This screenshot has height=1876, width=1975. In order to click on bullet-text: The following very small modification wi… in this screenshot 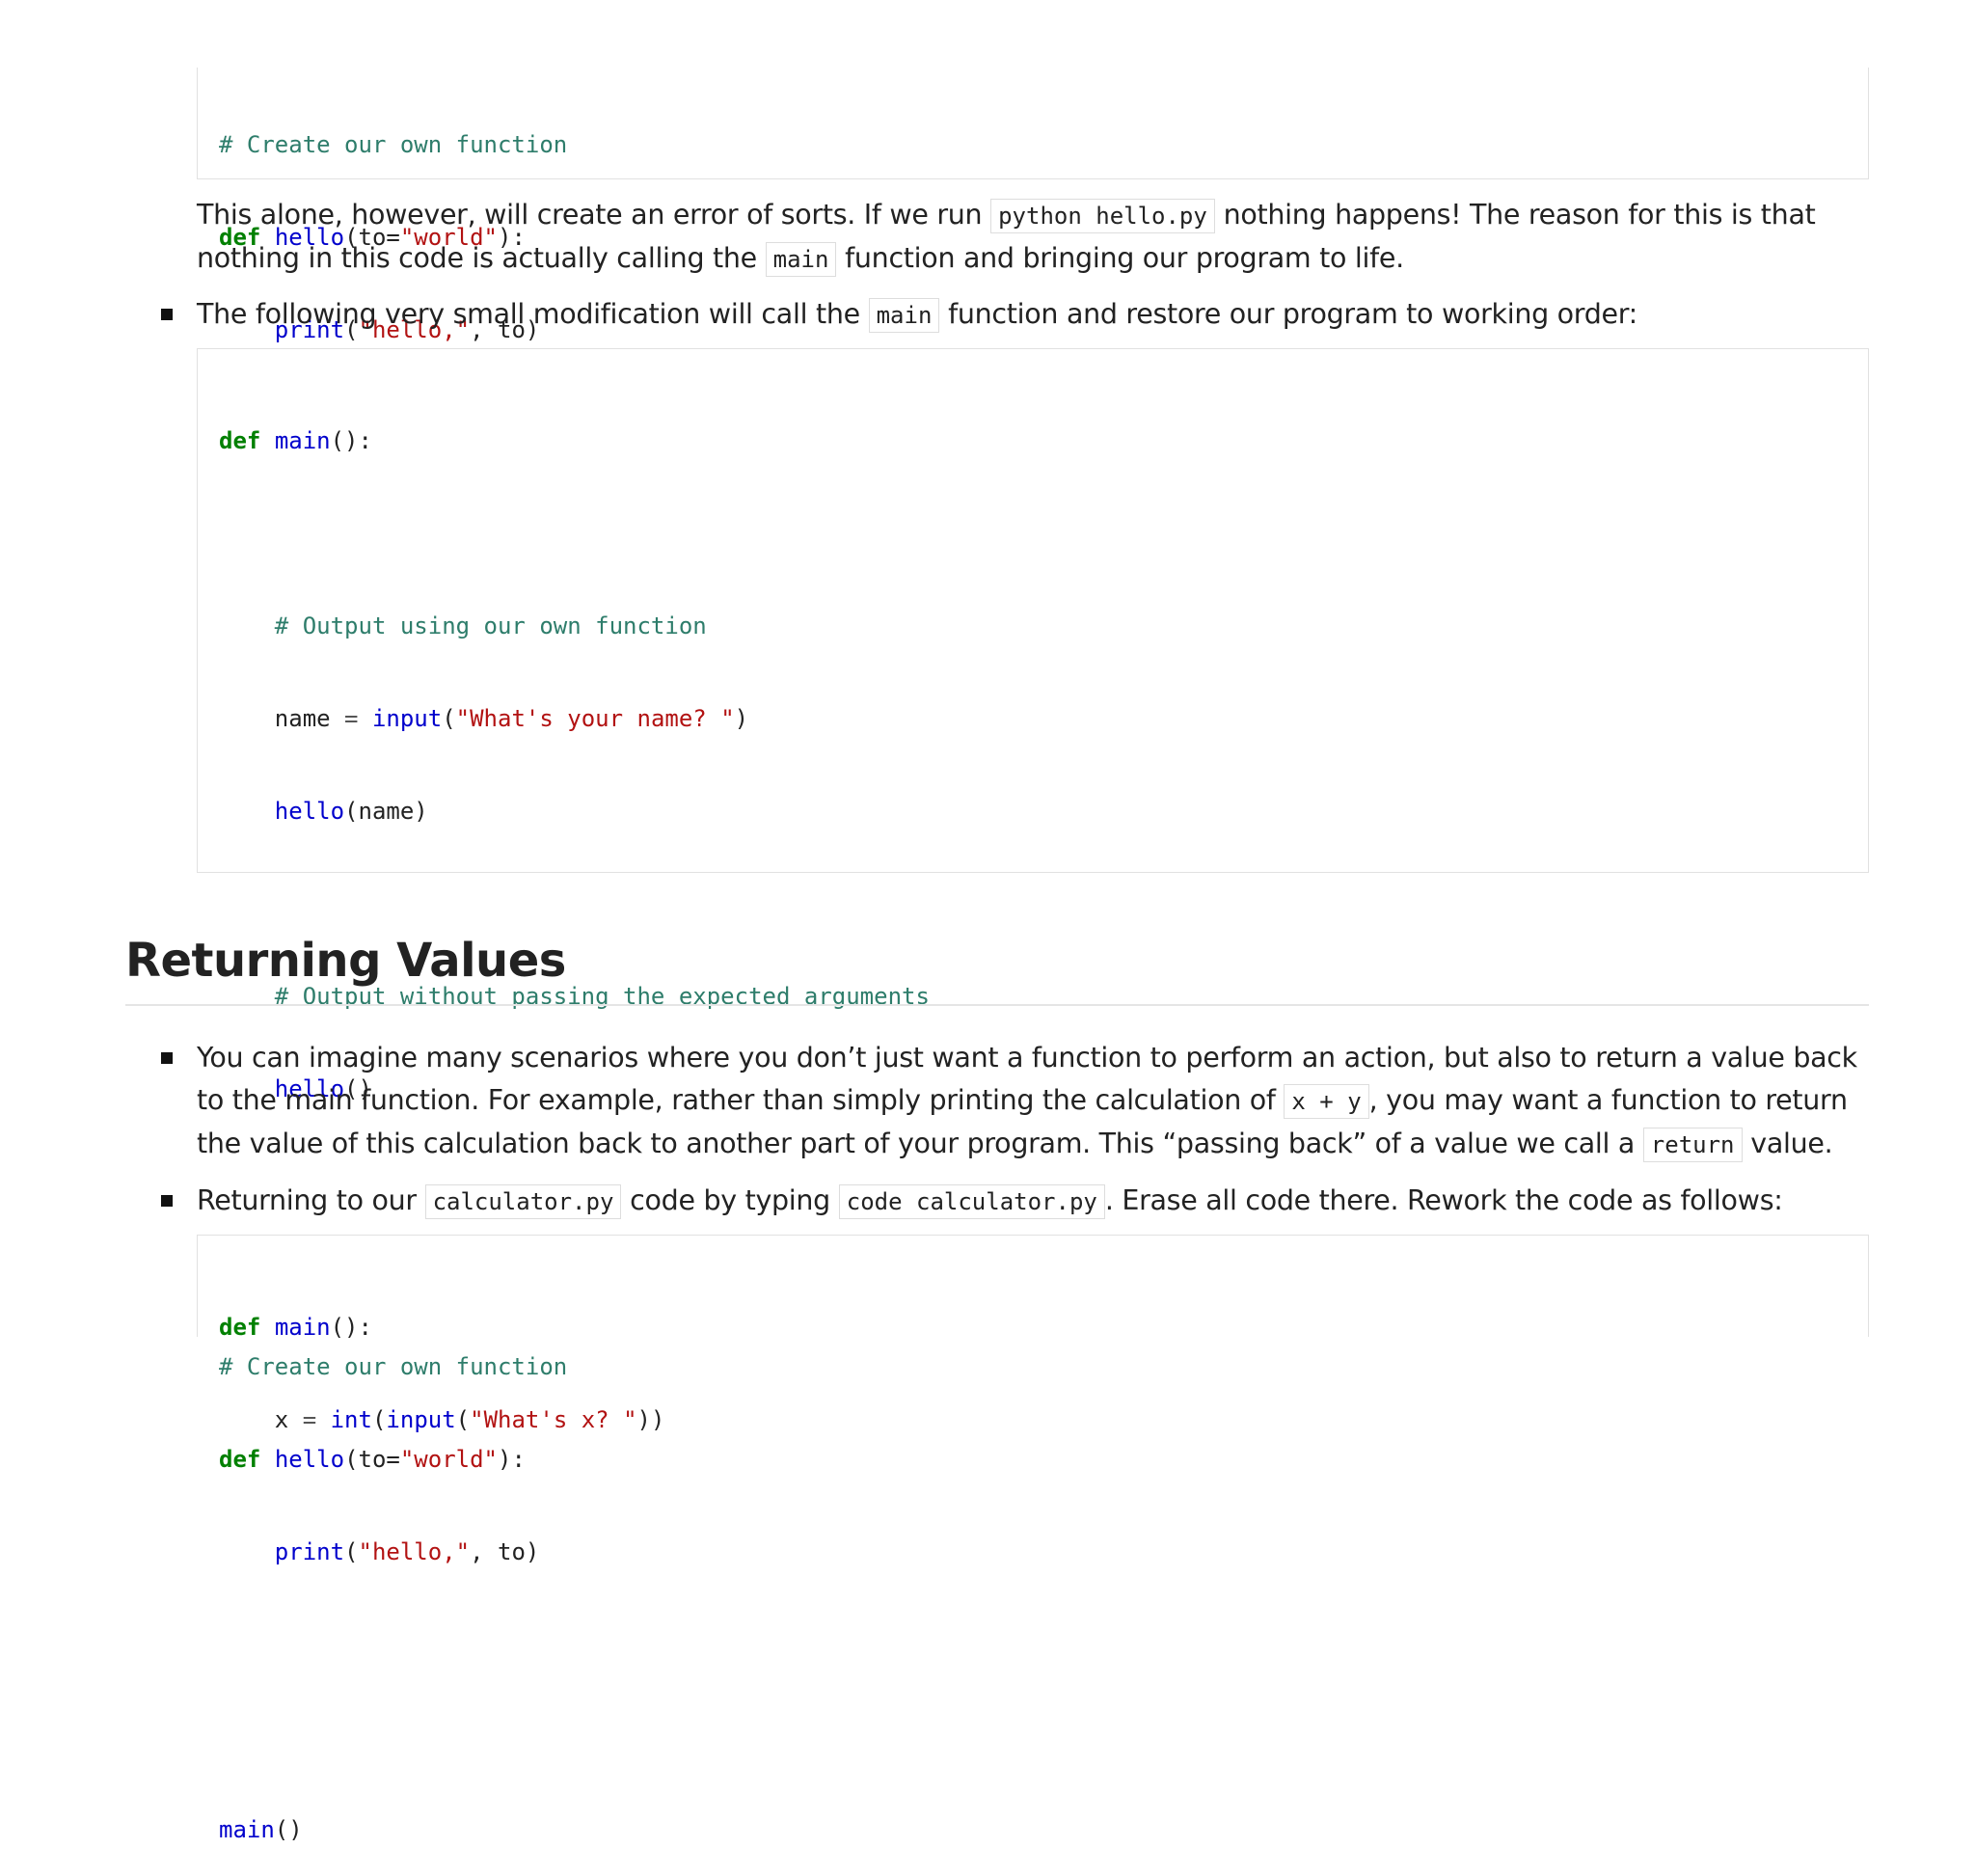, I will do `click(533, 314)`.